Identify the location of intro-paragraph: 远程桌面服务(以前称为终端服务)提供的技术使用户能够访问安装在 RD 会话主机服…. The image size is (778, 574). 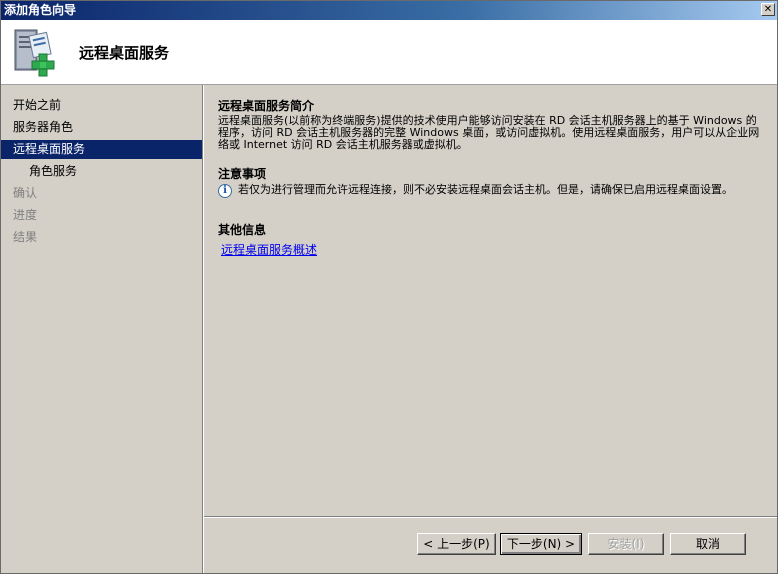
(489, 132).